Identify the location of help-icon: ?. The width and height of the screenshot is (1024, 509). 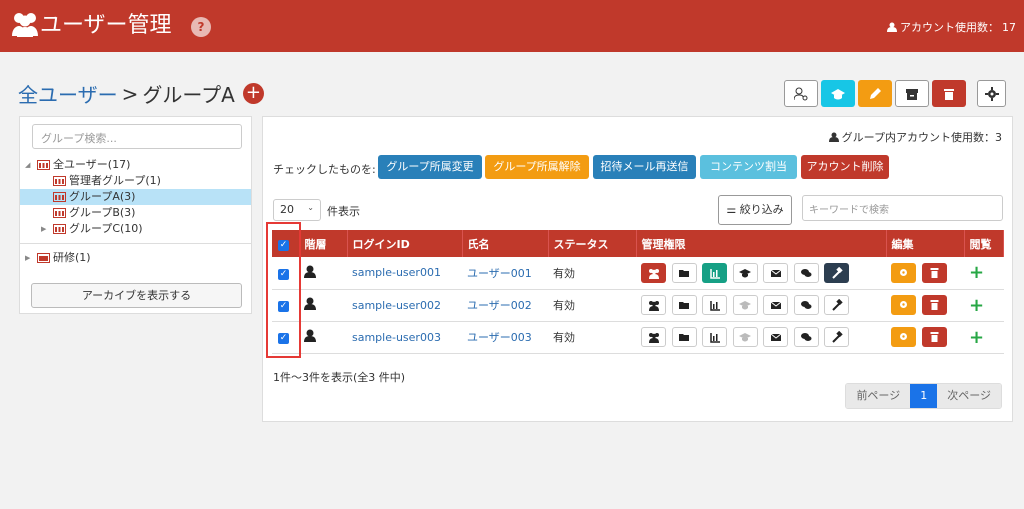
(201, 27).